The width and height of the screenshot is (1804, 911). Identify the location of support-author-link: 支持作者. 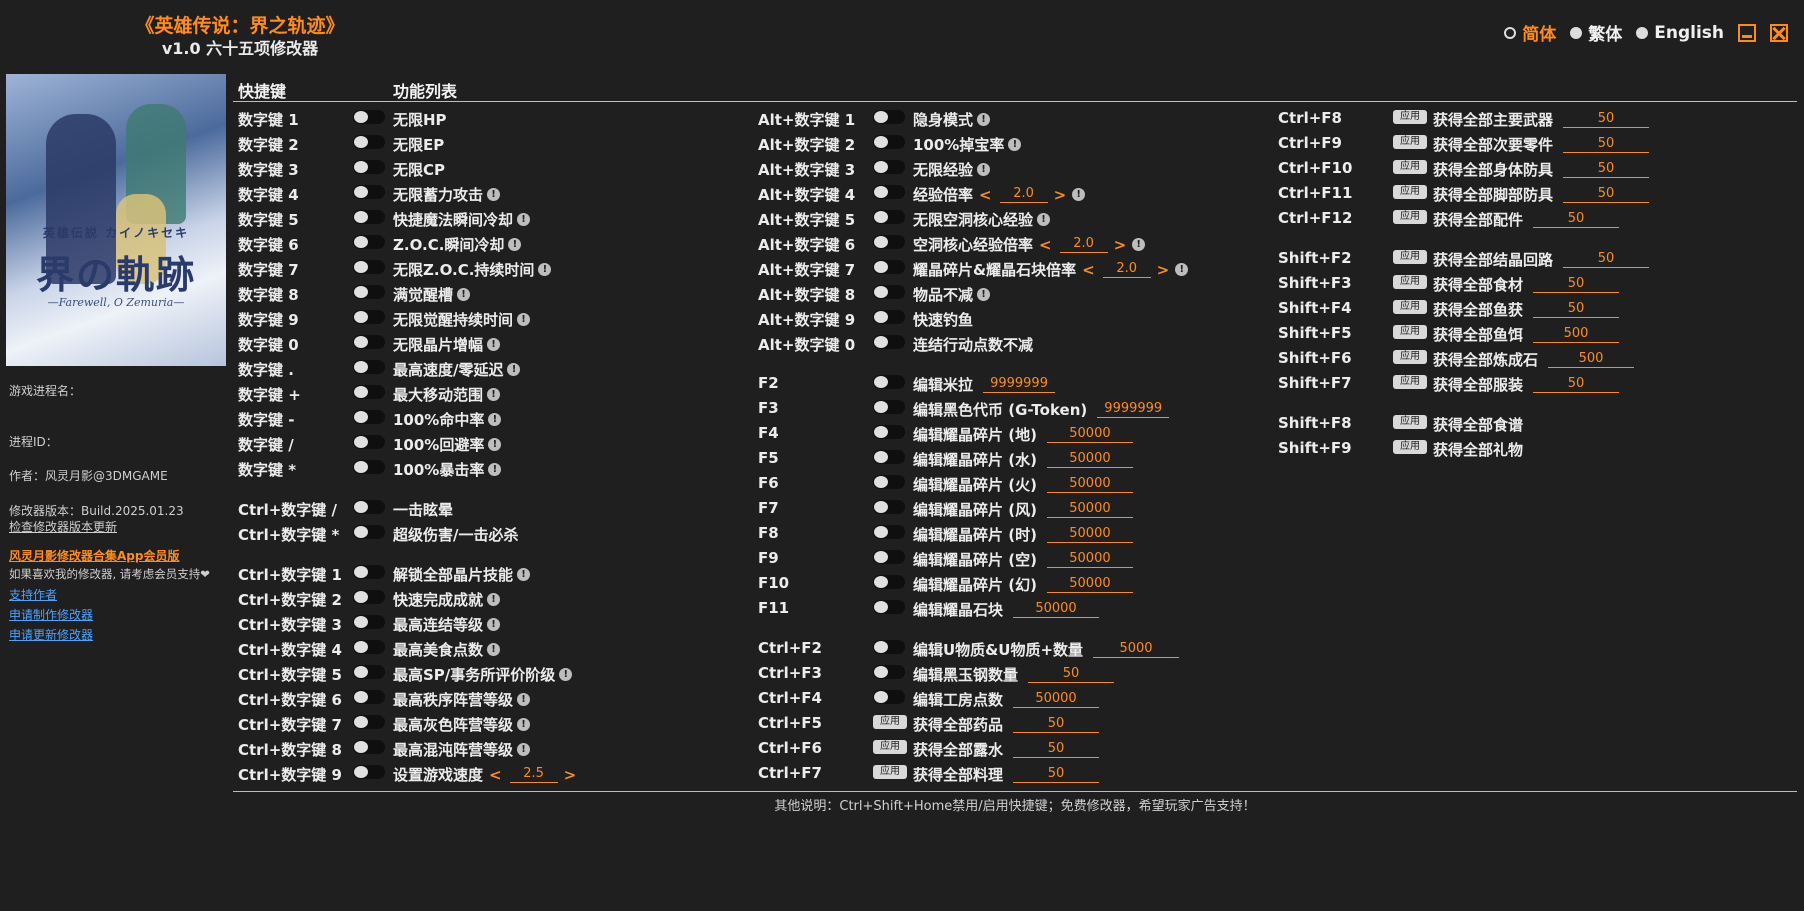
(33, 595).